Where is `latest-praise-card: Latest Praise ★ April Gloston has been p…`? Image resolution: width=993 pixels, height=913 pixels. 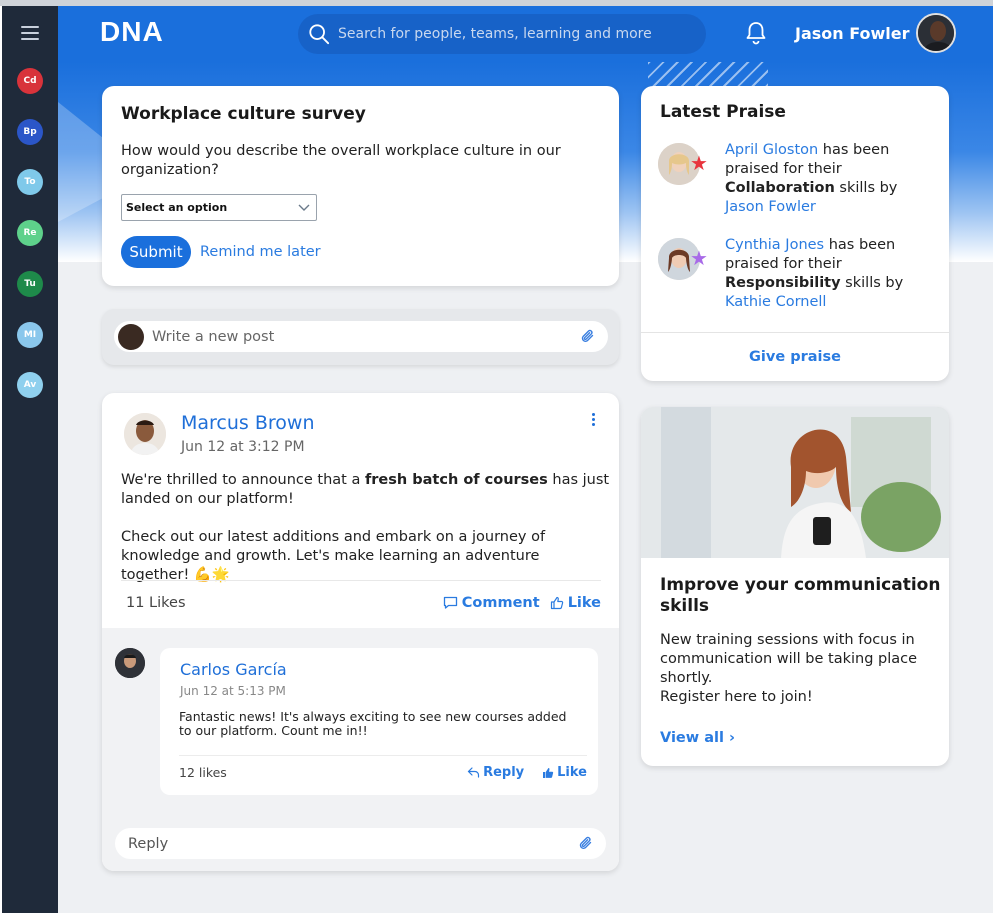 latest-praise-card: Latest Praise ★ April Gloston has been p… is located at coordinates (795, 233).